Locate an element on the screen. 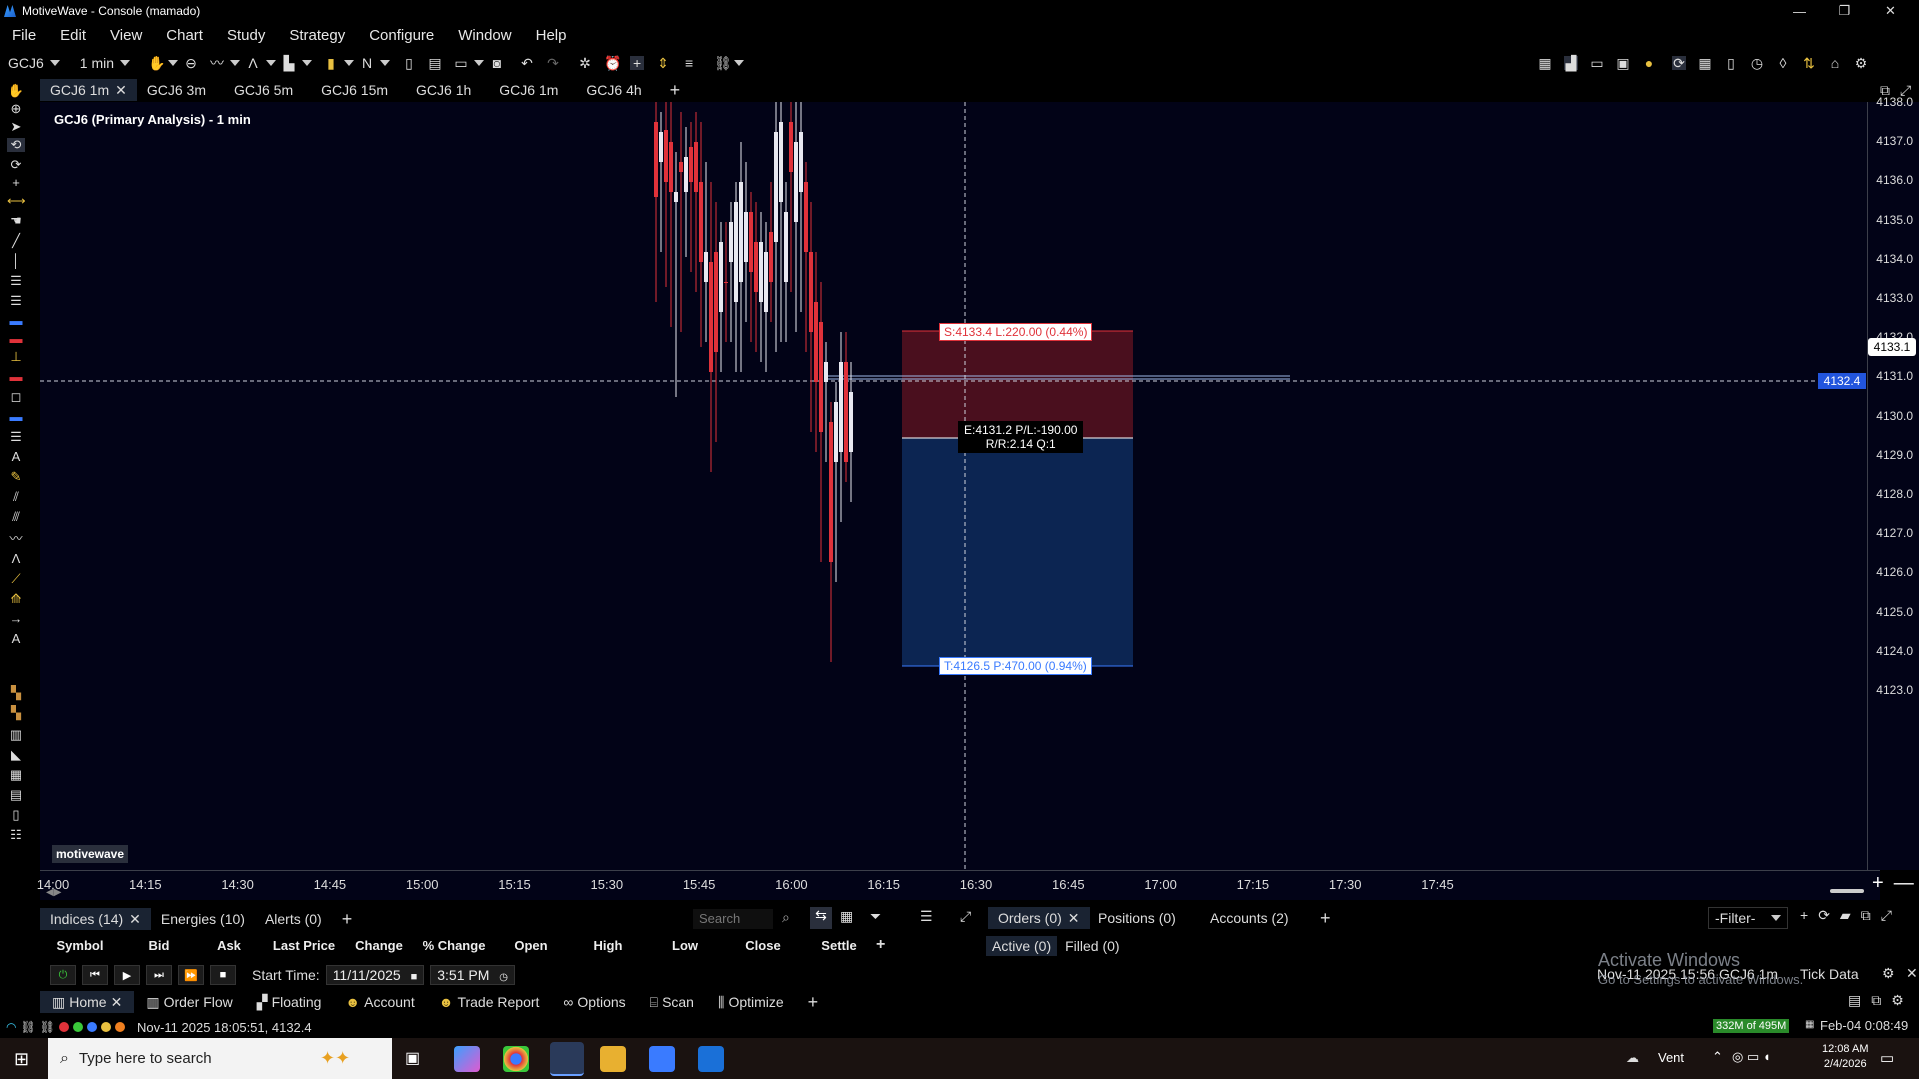  fibonacci-tool-icon: ☰ is located at coordinates (16, 281).